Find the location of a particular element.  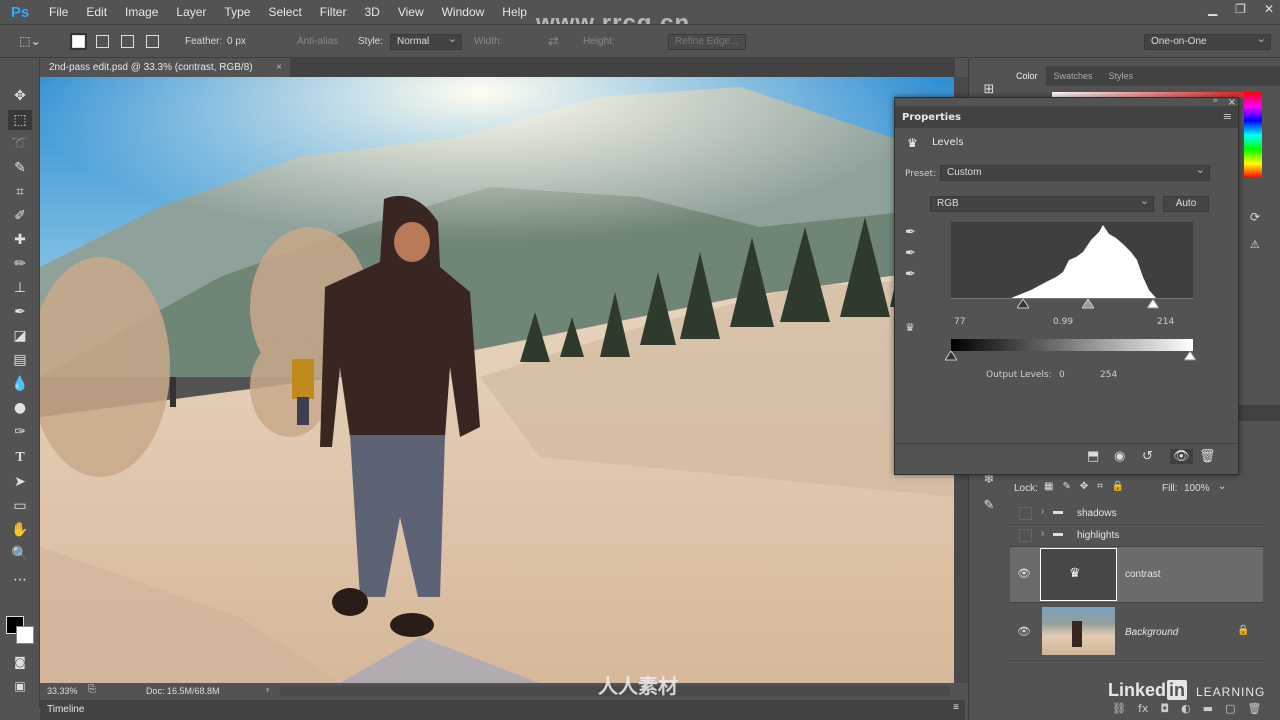

lasso-tool-icon: ➰ is located at coordinates (20, 144).